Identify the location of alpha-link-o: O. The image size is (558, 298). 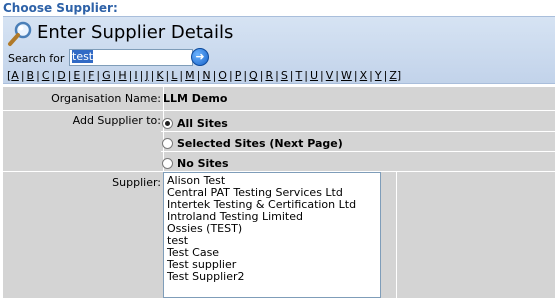
(222, 75).